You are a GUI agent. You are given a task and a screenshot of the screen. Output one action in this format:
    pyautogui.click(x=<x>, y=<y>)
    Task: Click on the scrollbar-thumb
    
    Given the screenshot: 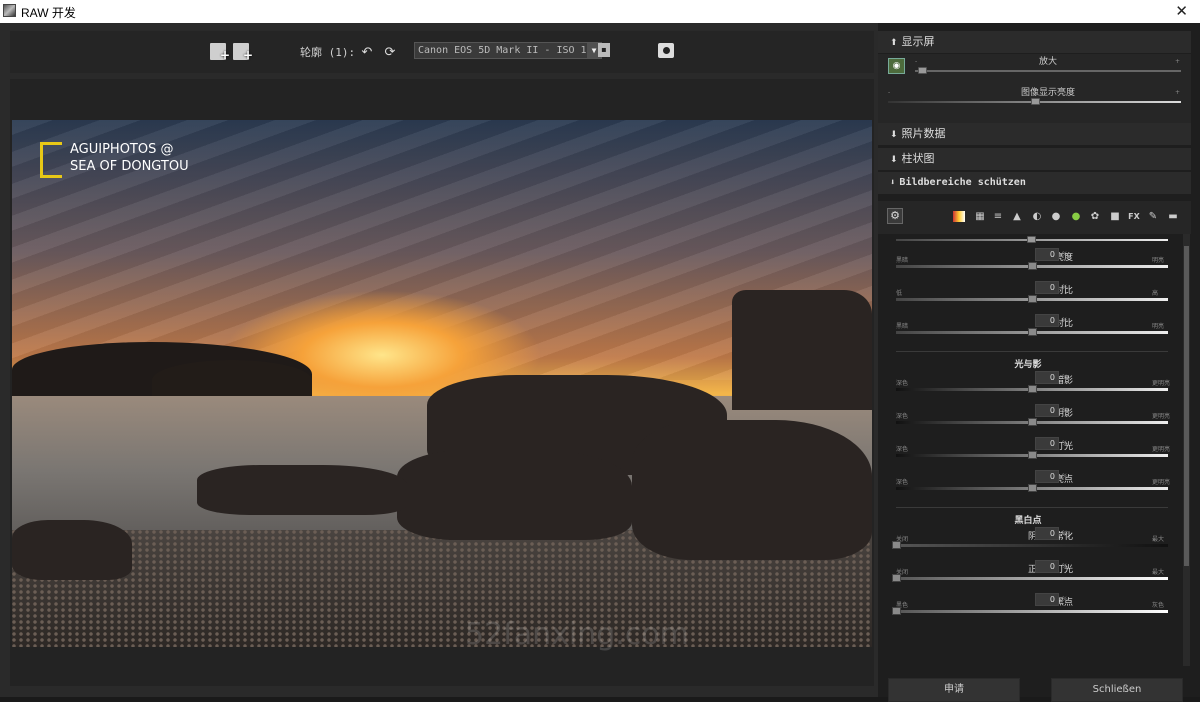 What is the action you would take?
    pyautogui.click(x=1186, y=406)
    